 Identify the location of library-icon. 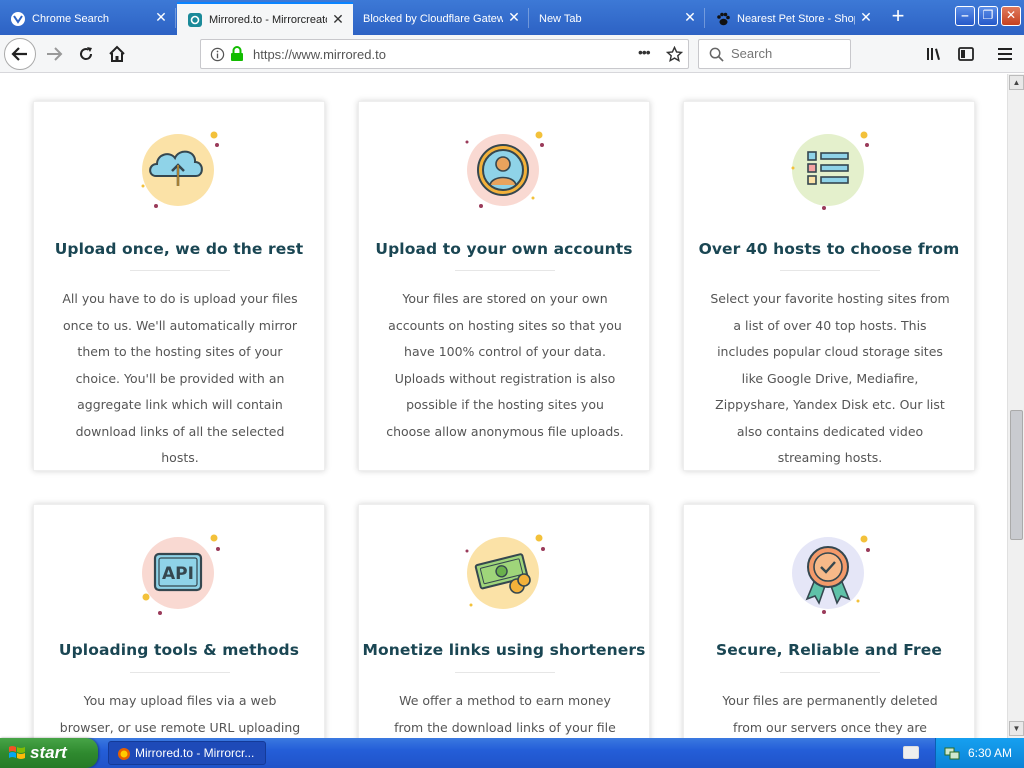
(933, 54).